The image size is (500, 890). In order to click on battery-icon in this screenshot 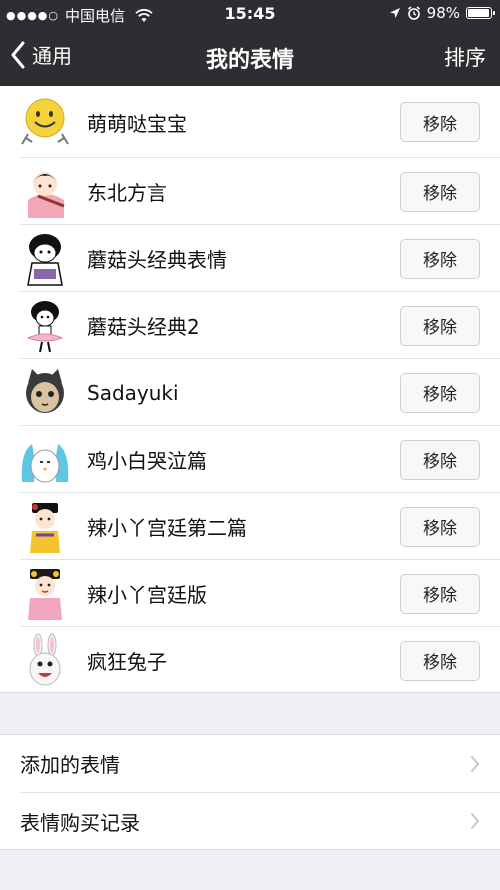, I will do `click(480, 13)`.